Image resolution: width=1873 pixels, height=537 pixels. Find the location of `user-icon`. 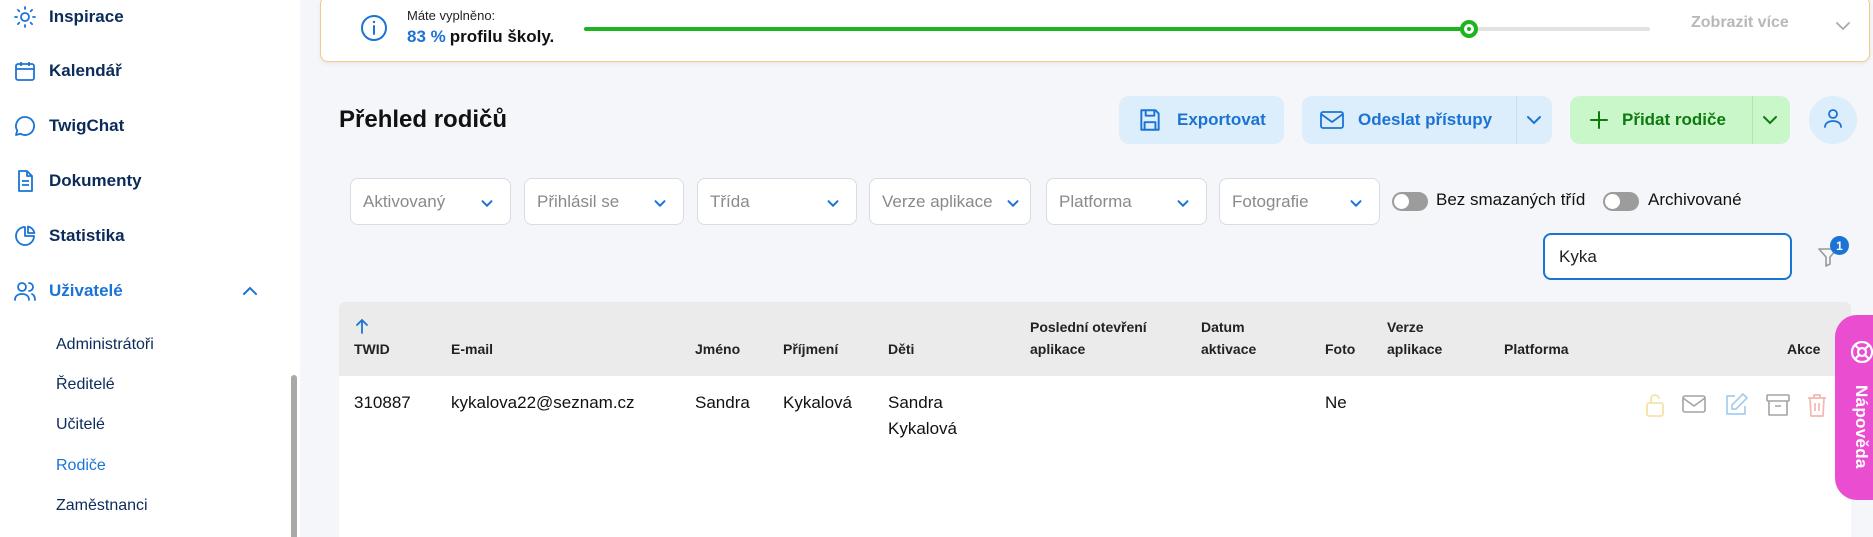

user-icon is located at coordinates (1833, 120).